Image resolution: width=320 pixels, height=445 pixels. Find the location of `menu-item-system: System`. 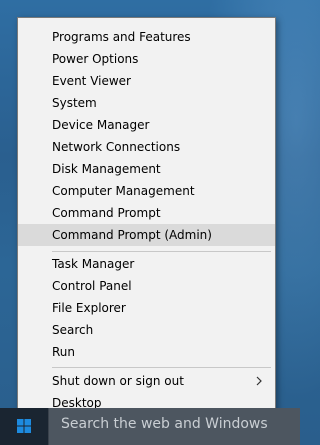

menu-item-system: System is located at coordinates (146, 103).